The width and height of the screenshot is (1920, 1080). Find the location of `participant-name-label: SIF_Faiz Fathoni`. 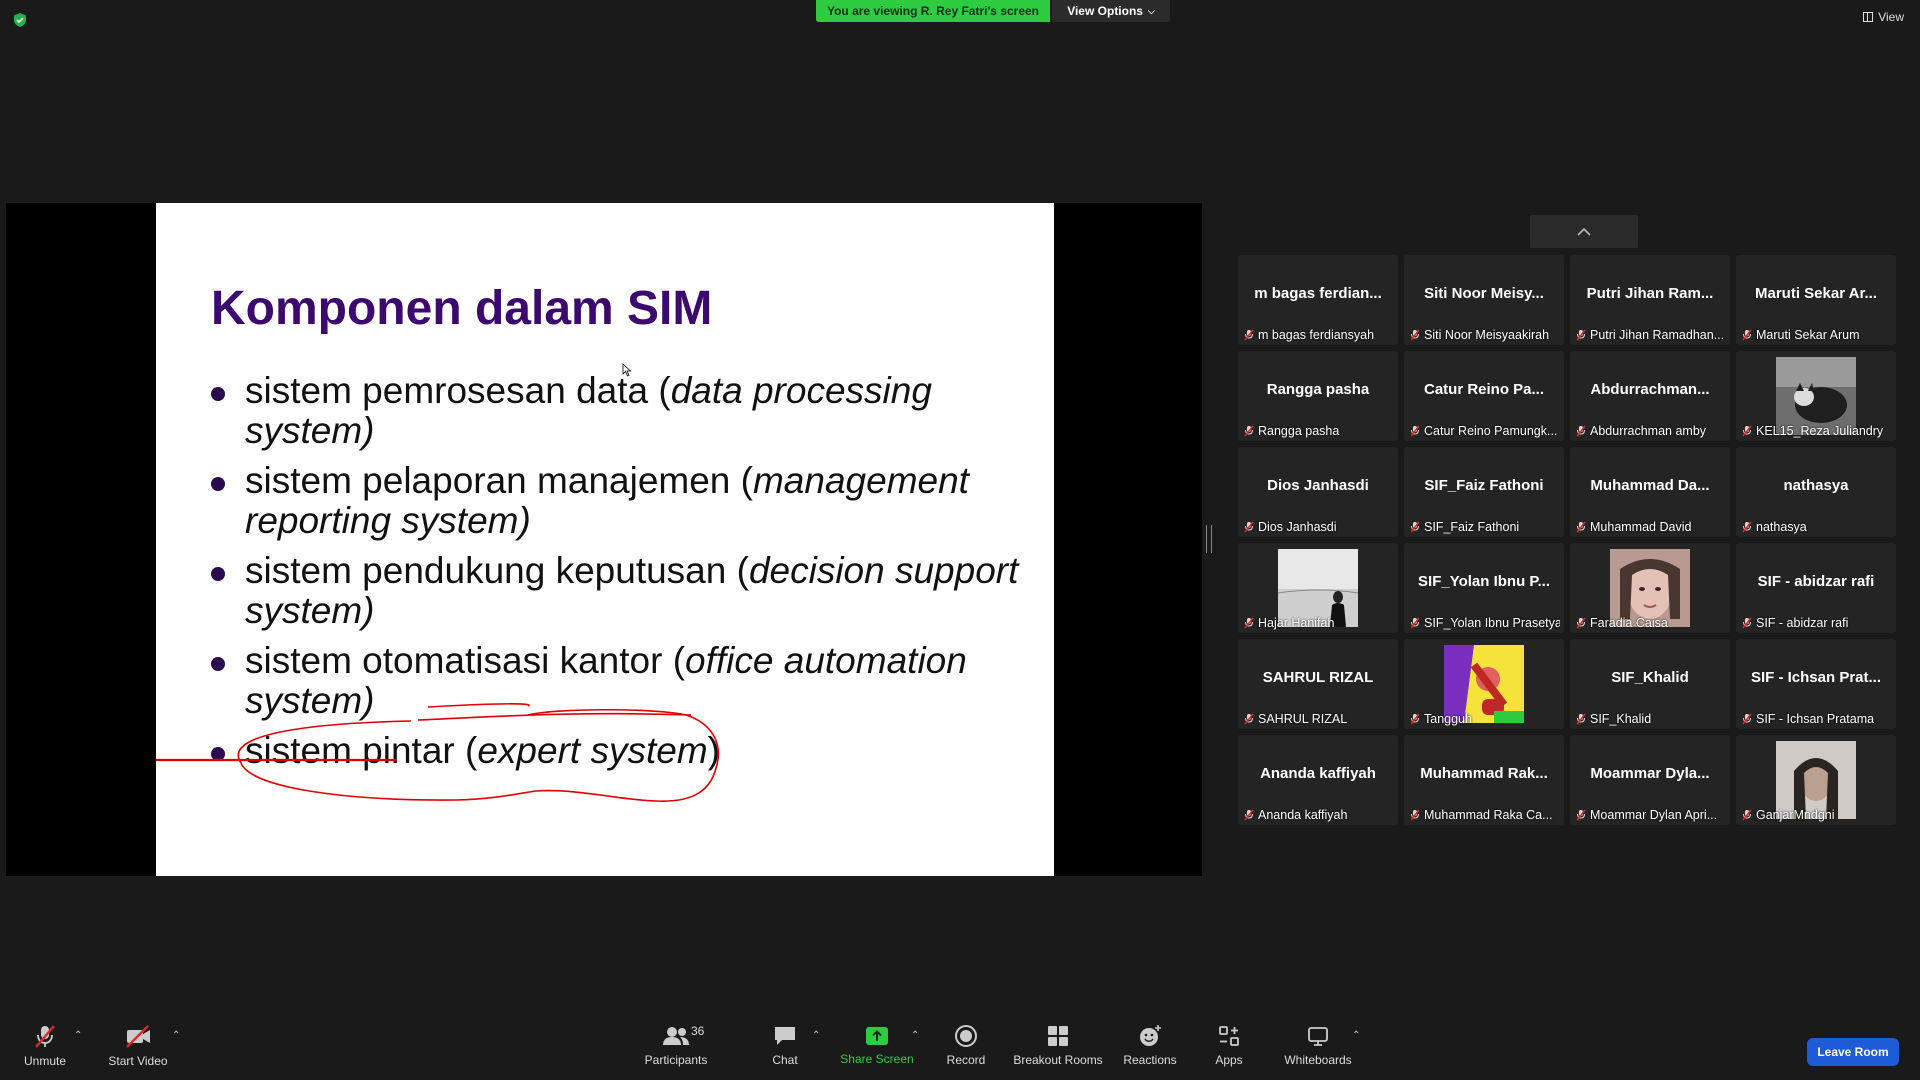

participant-name-label: SIF_Faiz Fathoni is located at coordinates (1485, 527).